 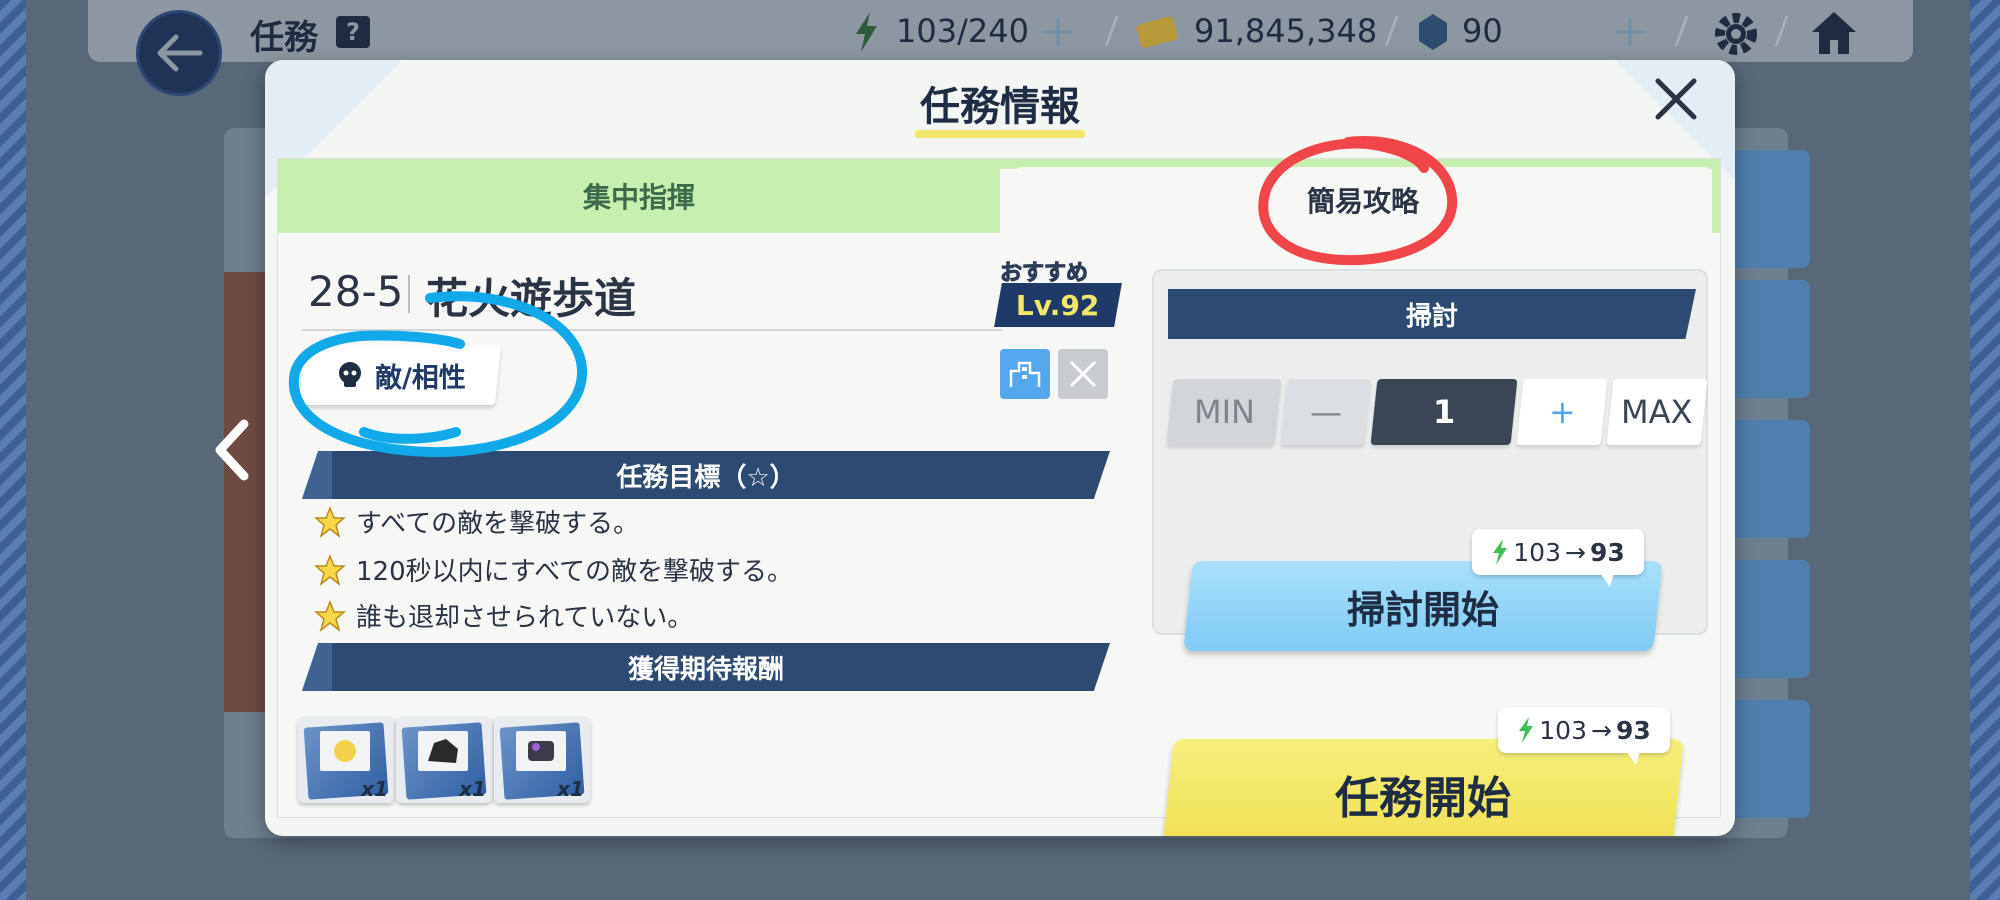 I want to click on max-label: MAX, so click(x=1657, y=412).